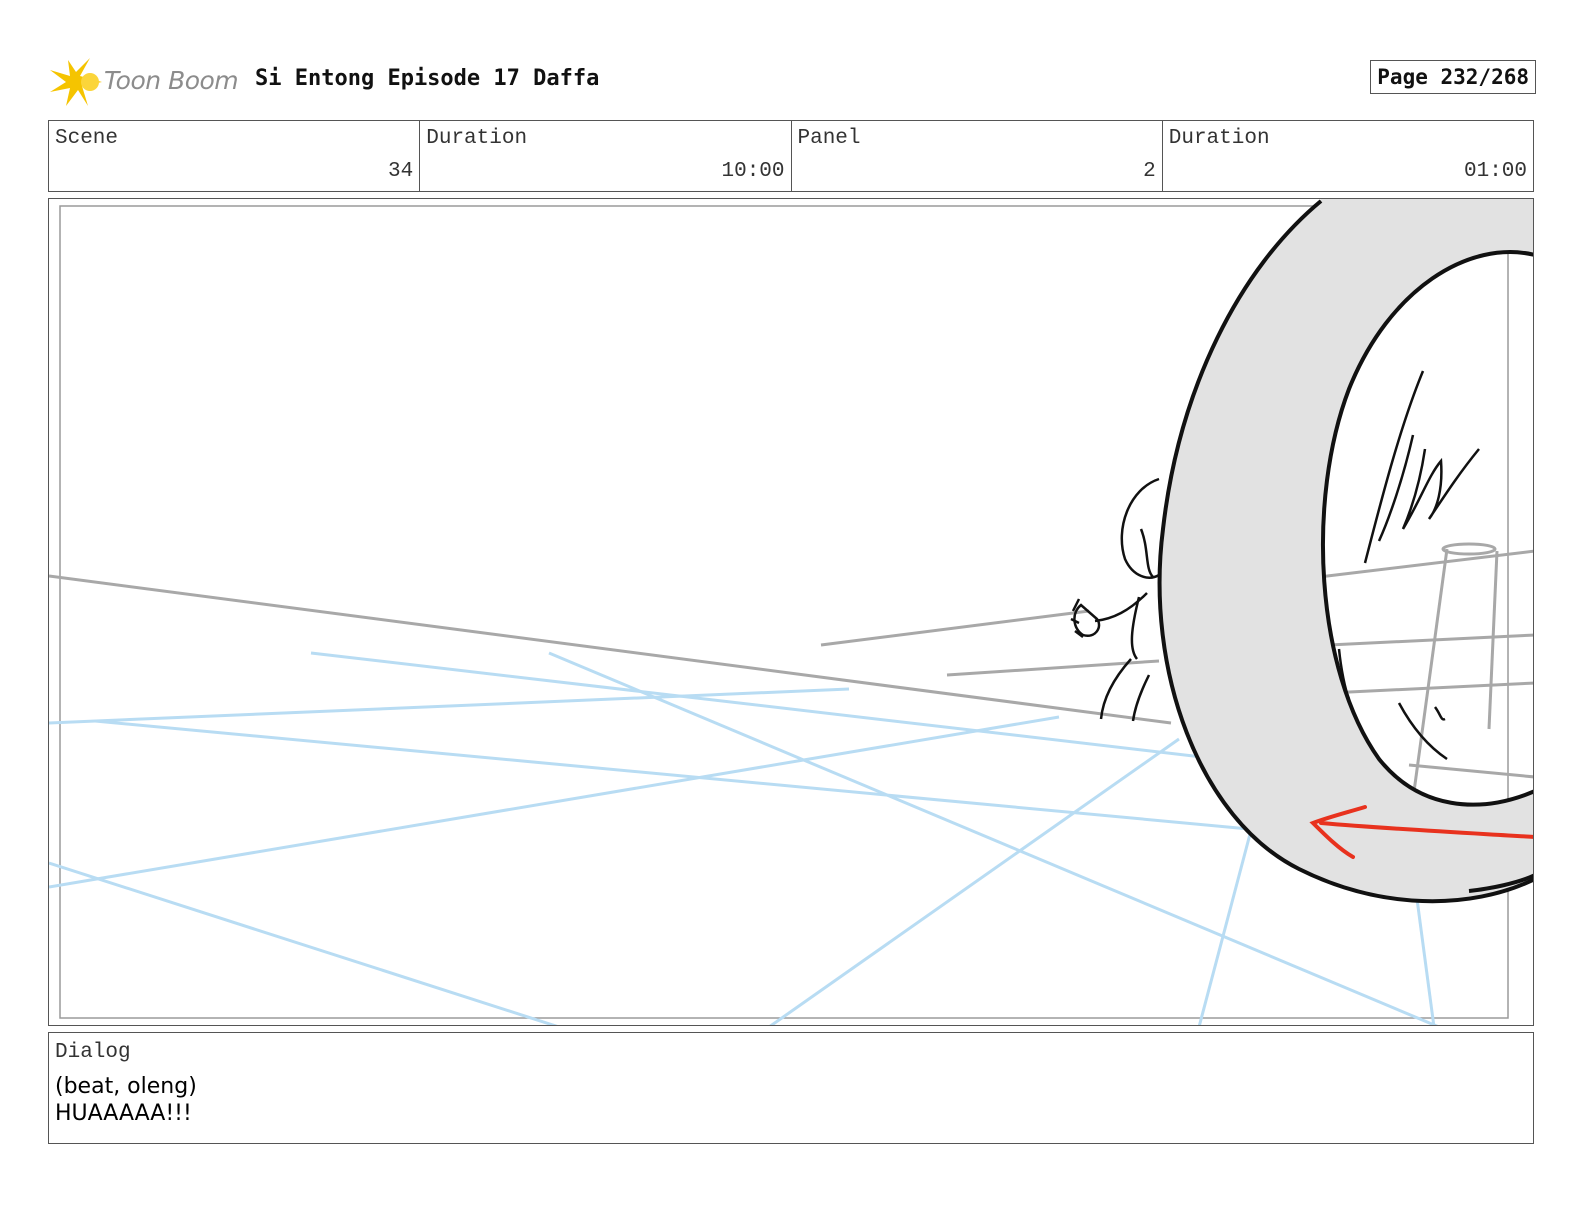 Image resolution: width=1584 pixels, height=1224 pixels. I want to click on panel-cell: Panel 2, so click(977, 156).